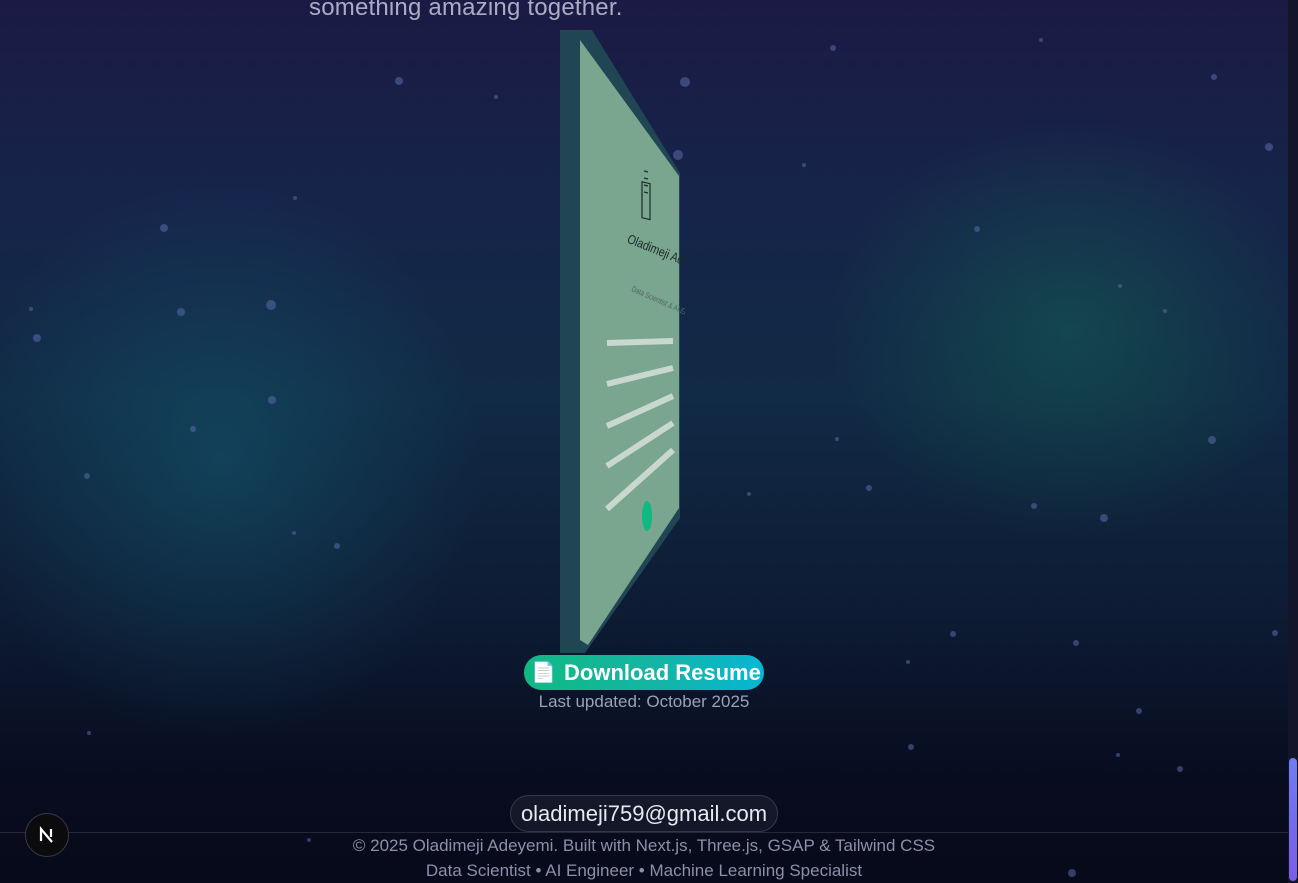 The image size is (1298, 883). What do you see at coordinates (644, 701) in the screenshot?
I see `resume-last-updated: Last updated: October 2025` at bounding box center [644, 701].